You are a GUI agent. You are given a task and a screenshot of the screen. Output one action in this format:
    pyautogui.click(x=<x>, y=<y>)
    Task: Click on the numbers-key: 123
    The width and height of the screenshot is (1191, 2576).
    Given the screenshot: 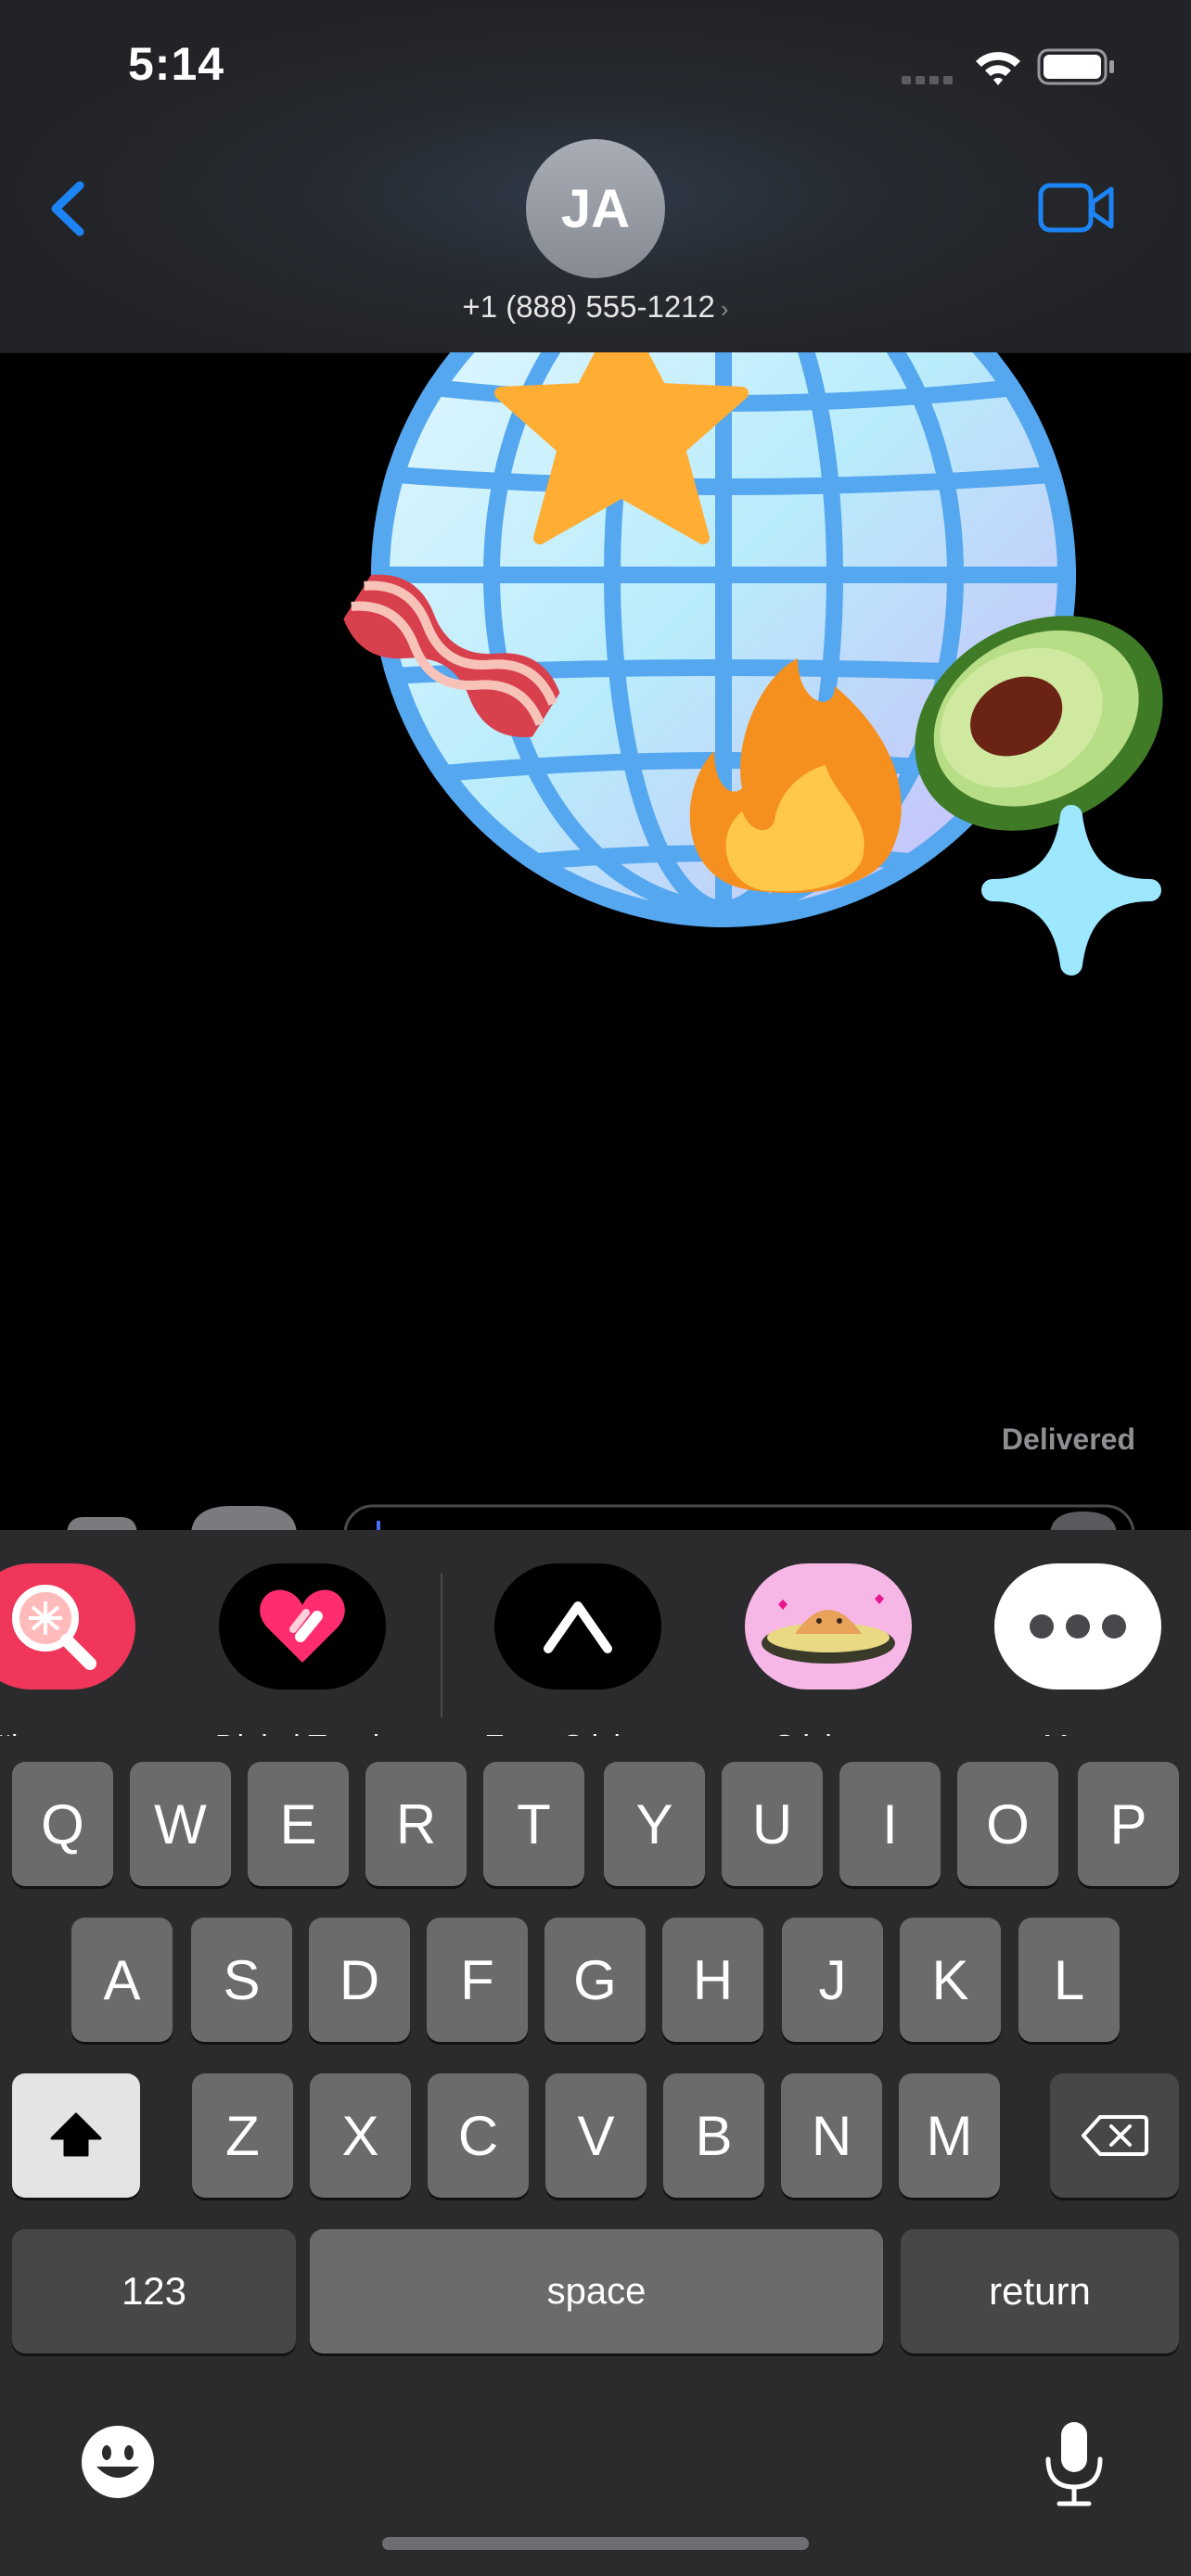 What is the action you would take?
    pyautogui.click(x=154, y=2291)
    